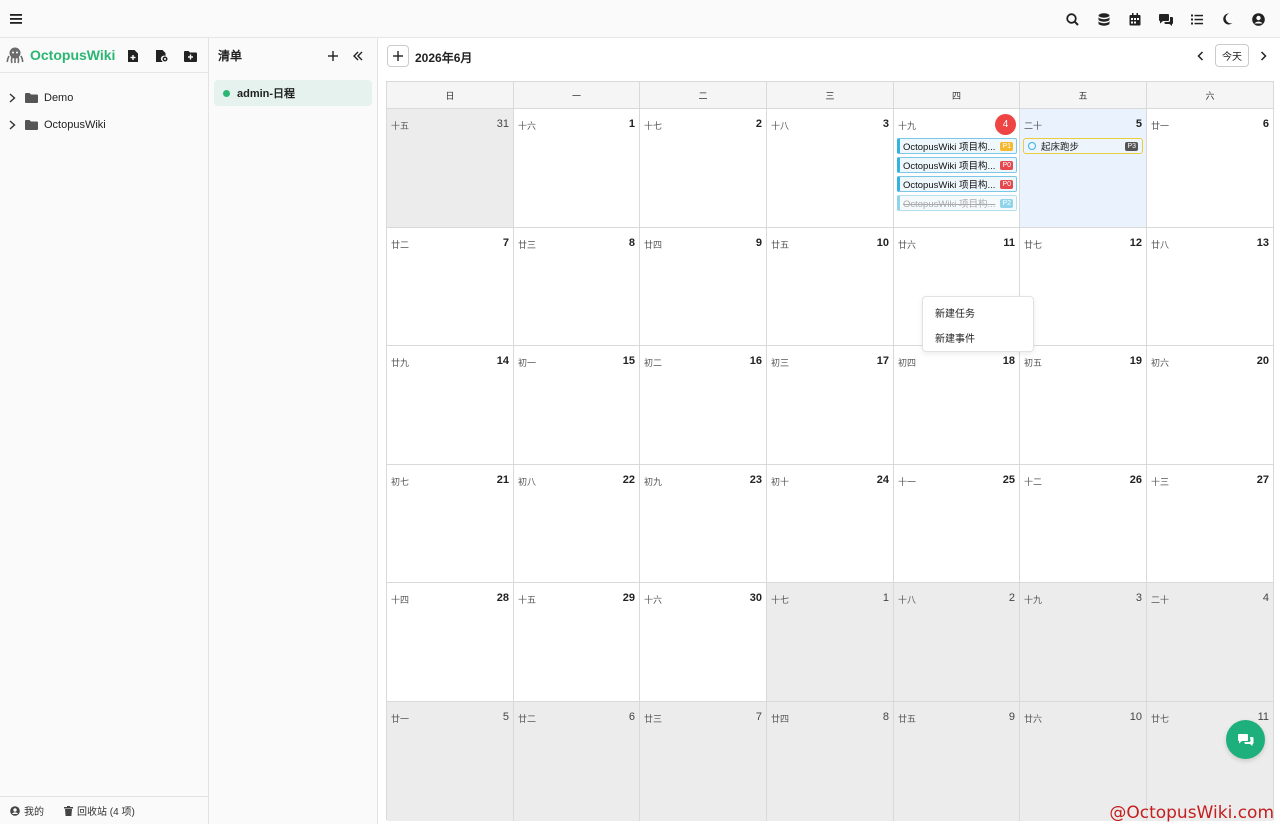 Image resolution: width=1280 pixels, height=824 pixels. What do you see at coordinates (1263, 717) in the screenshot?
I see `date-number: 11` at bounding box center [1263, 717].